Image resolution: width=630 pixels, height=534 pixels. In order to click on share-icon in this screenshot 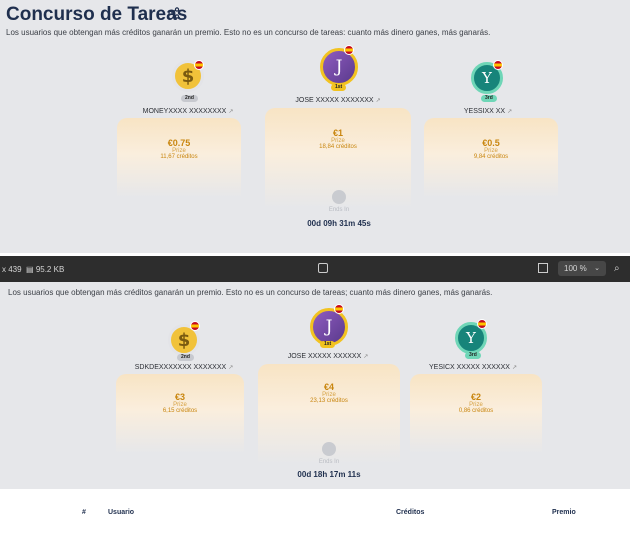, I will do `click(174, 14)`.